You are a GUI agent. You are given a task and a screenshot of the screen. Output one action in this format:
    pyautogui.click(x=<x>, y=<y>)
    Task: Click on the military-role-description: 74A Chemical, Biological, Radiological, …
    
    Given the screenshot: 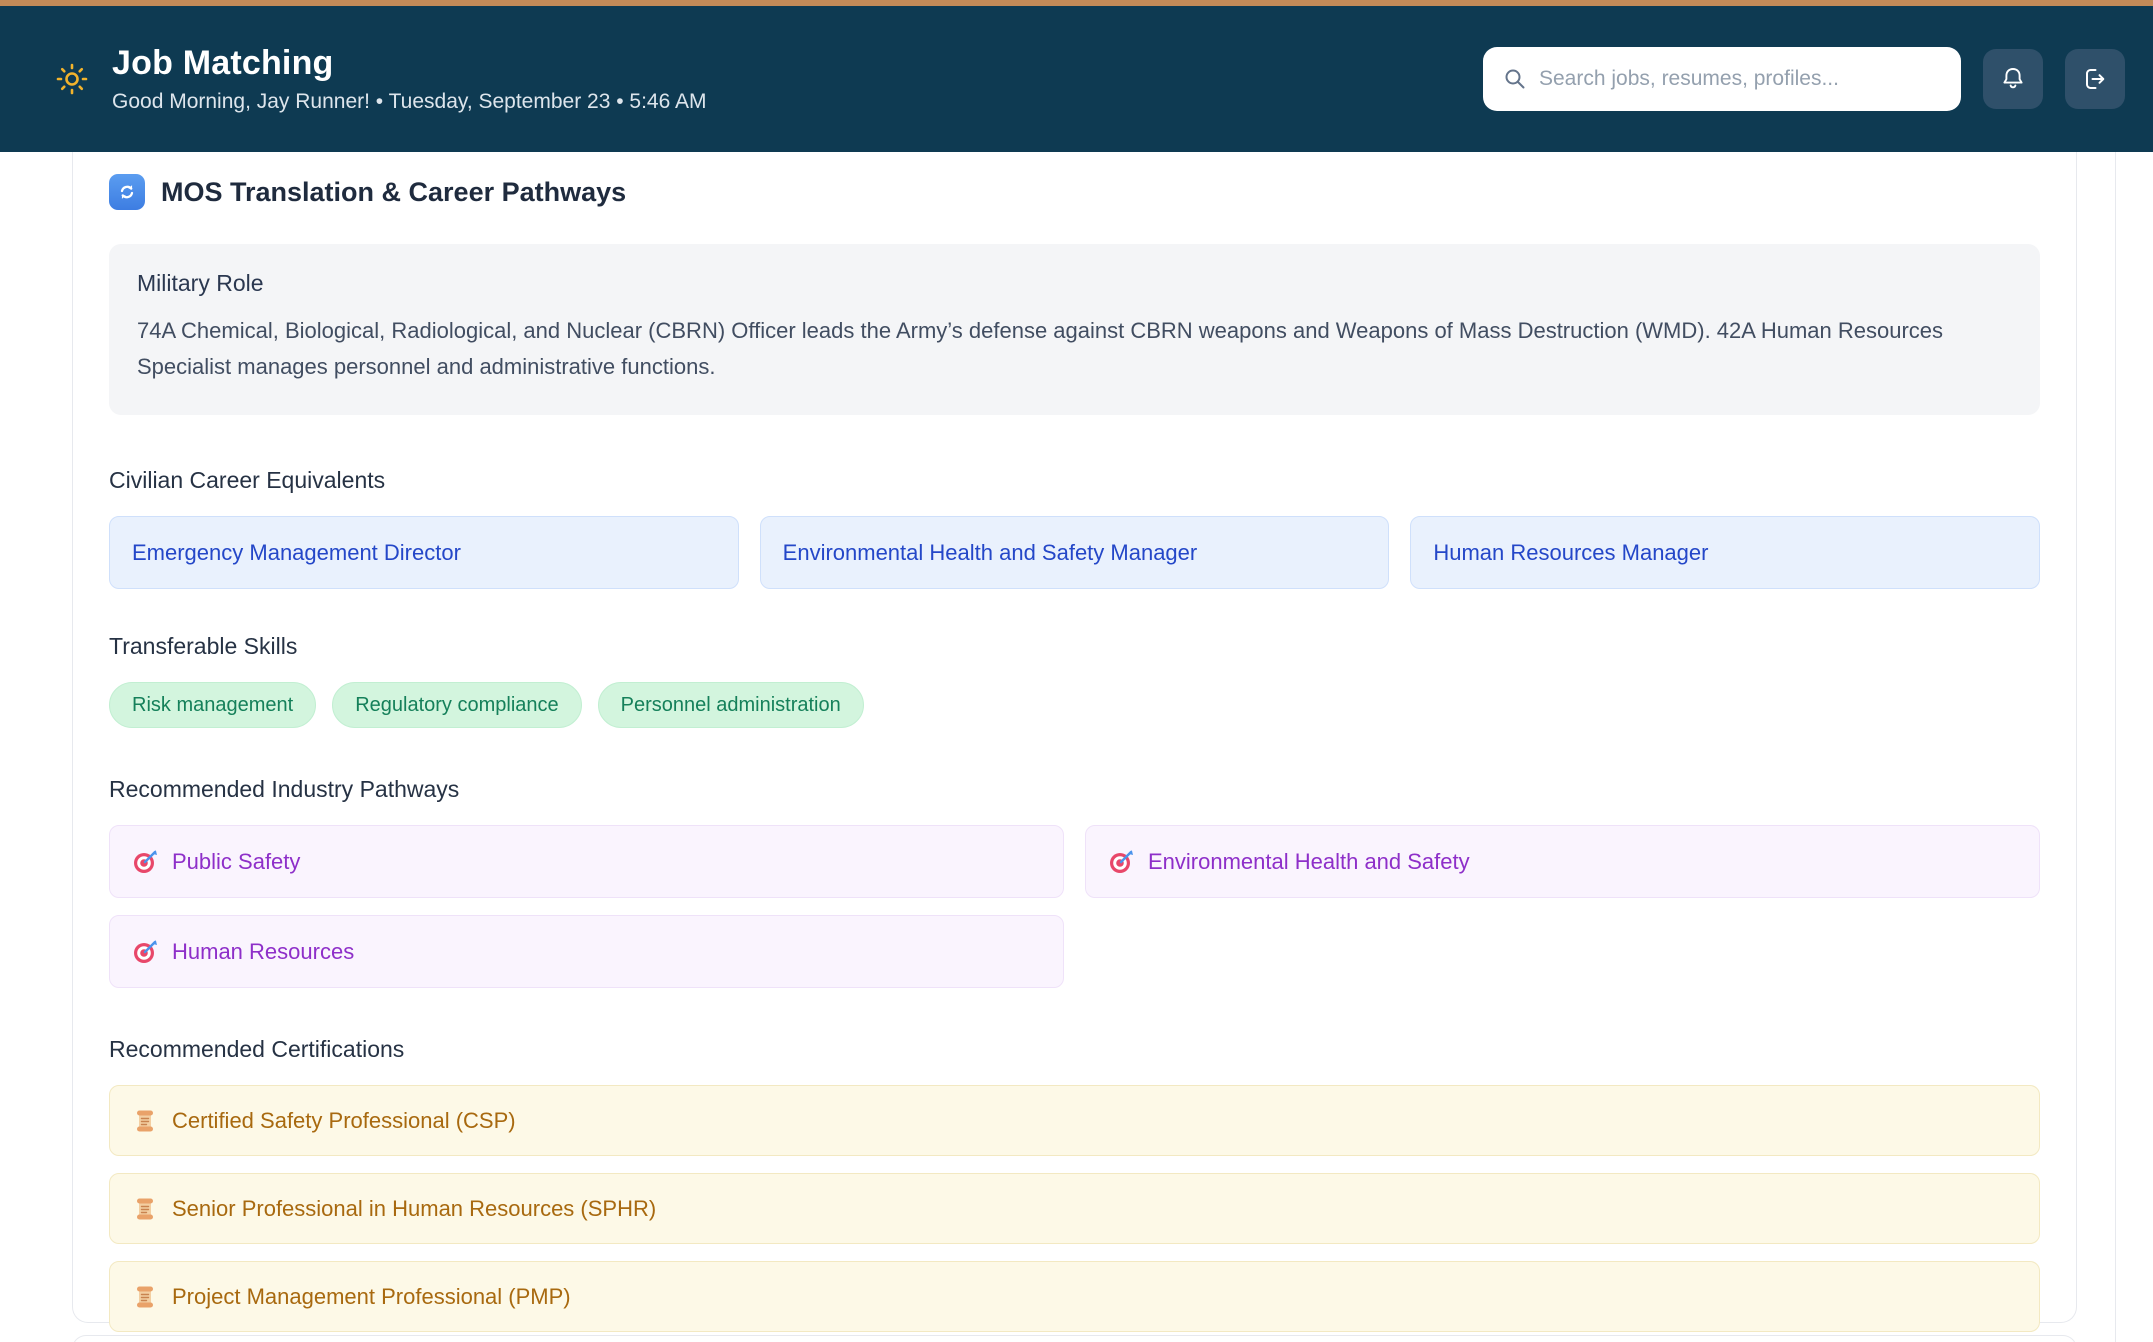 What is the action you would take?
    pyautogui.click(x=1040, y=349)
    